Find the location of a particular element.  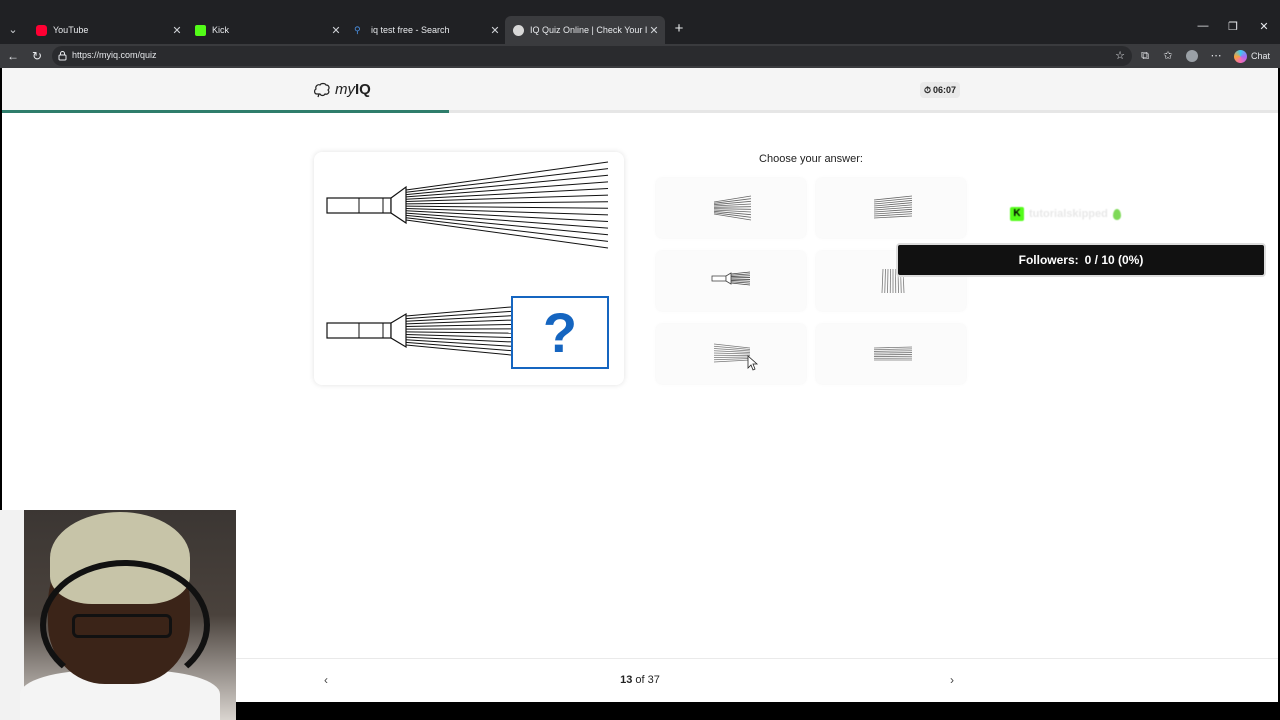

tab-title: Kick is located at coordinates (221, 30).